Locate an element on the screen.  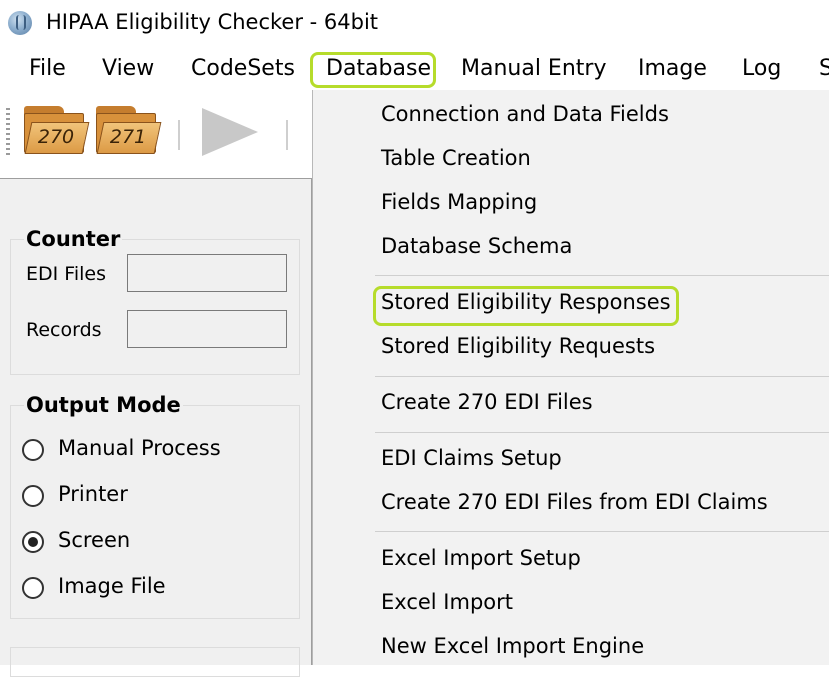
menu-fields-mapping: Fields Mapping is located at coordinates (459, 202).